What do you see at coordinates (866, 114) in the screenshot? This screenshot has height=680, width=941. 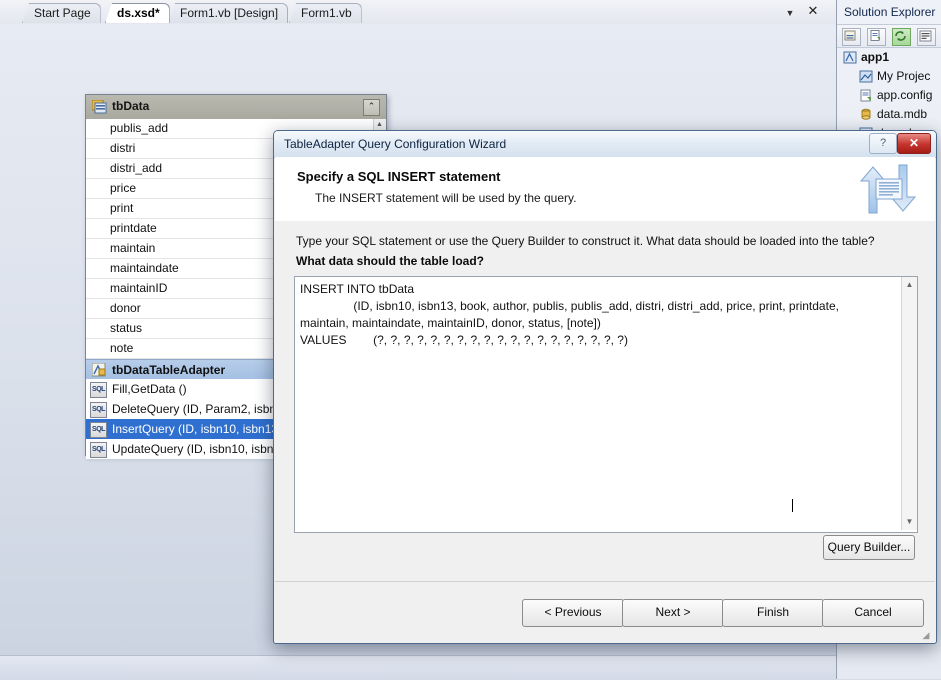 I see `database-icon` at bounding box center [866, 114].